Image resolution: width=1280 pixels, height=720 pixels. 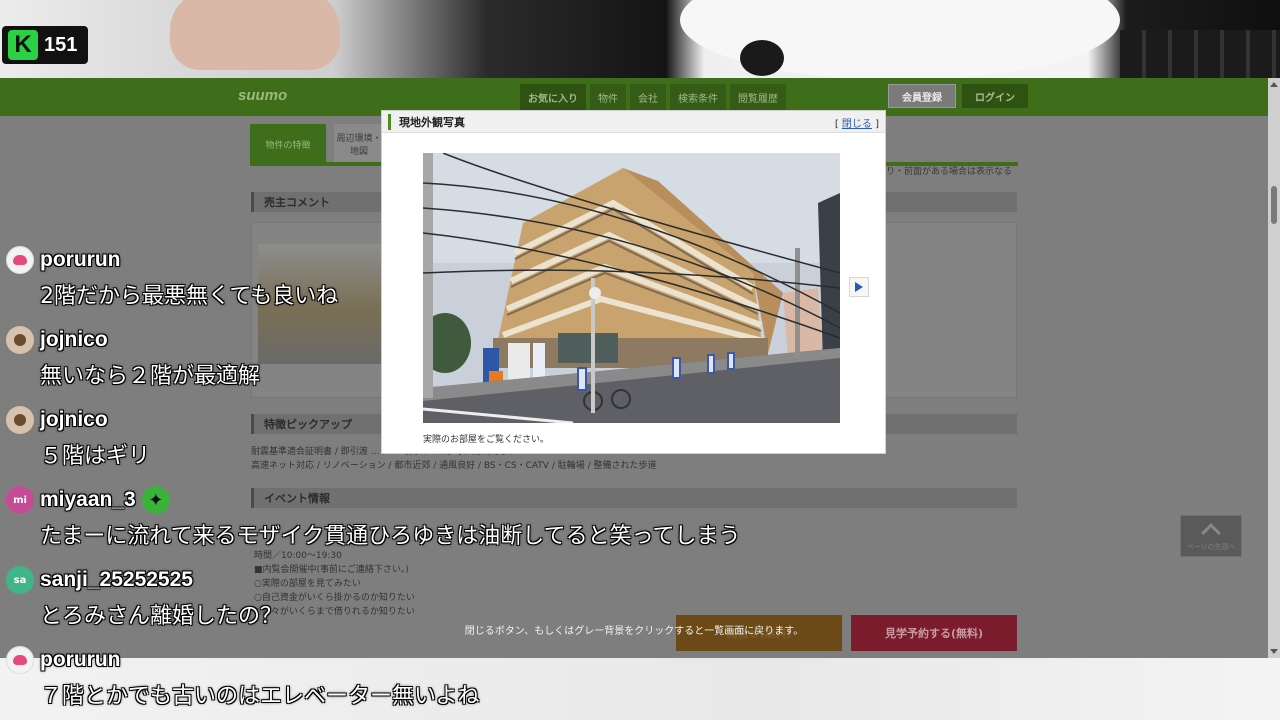 What do you see at coordinates (23, 45) in the screenshot?
I see `kick-logo-icon: K` at bounding box center [23, 45].